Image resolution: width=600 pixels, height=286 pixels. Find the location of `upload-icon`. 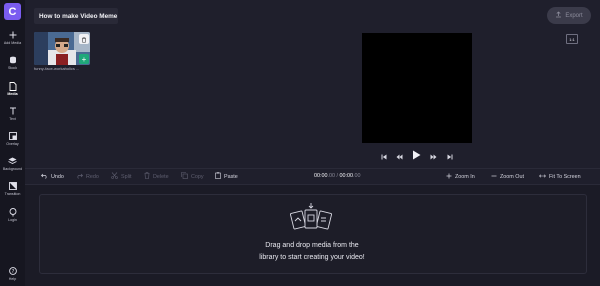

upload-icon is located at coordinates (558, 15).